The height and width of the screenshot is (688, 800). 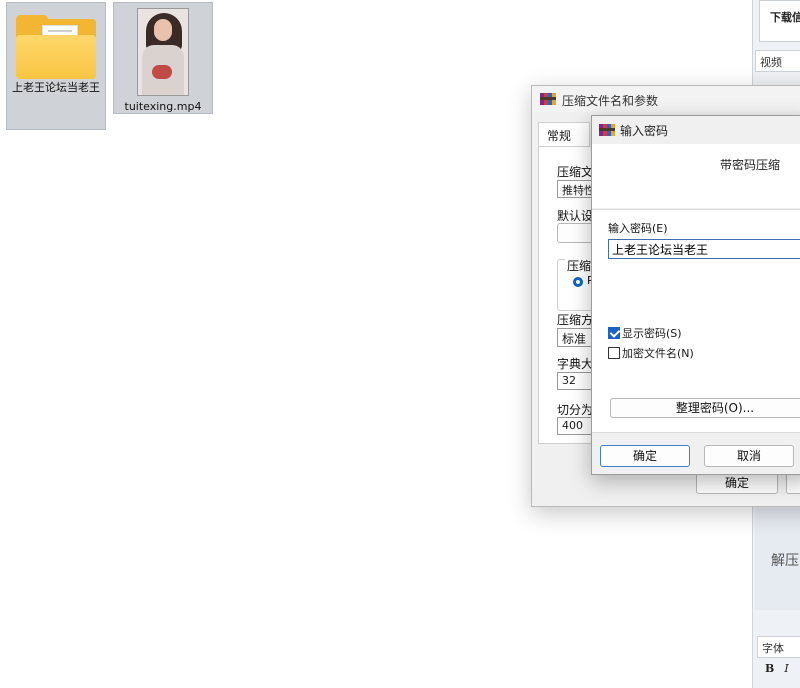 I want to click on font-select: 字体, so click(x=778, y=647).